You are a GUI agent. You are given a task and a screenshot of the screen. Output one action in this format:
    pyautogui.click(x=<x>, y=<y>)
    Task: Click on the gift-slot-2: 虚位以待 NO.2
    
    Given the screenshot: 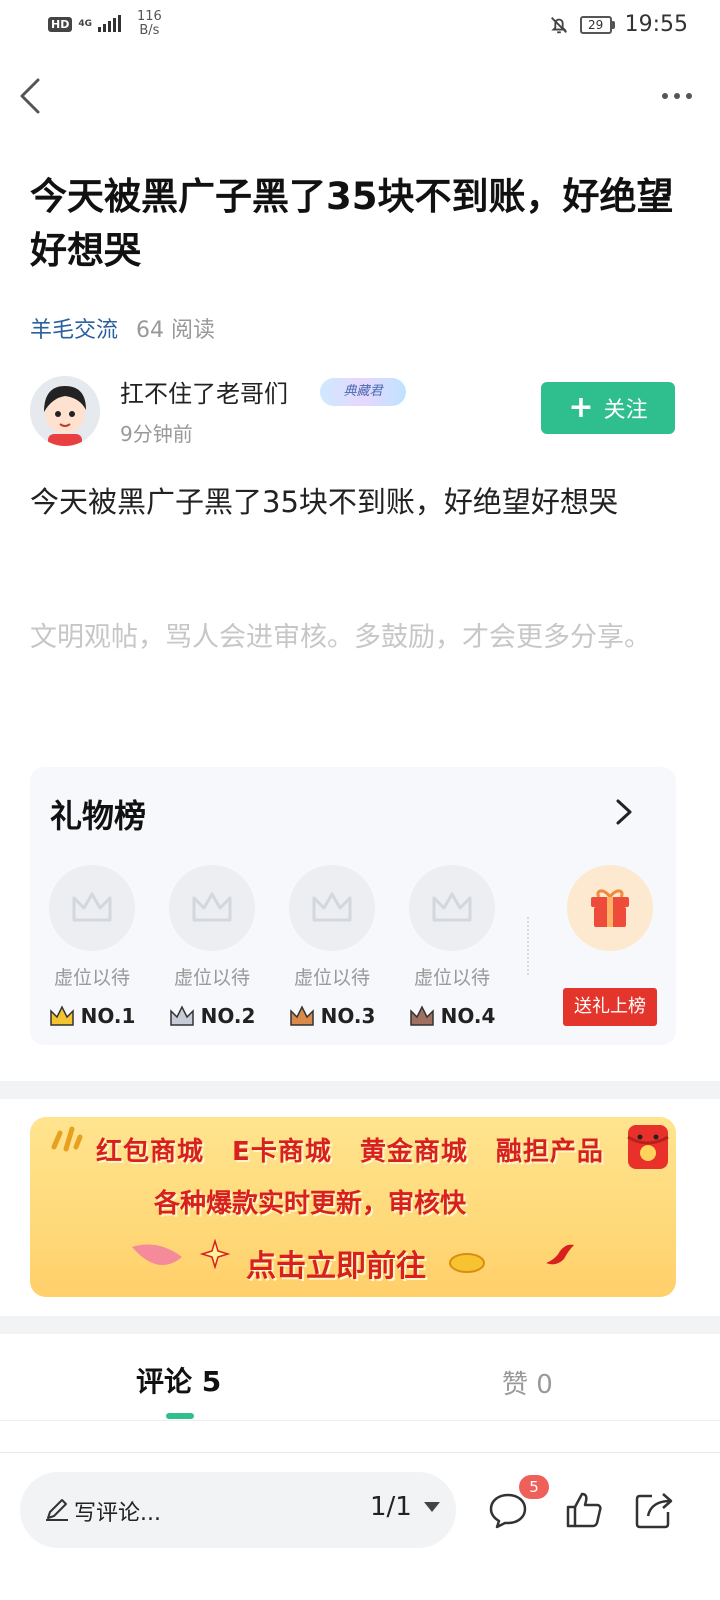 What is the action you would take?
    pyautogui.click(x=212, y=946)
    